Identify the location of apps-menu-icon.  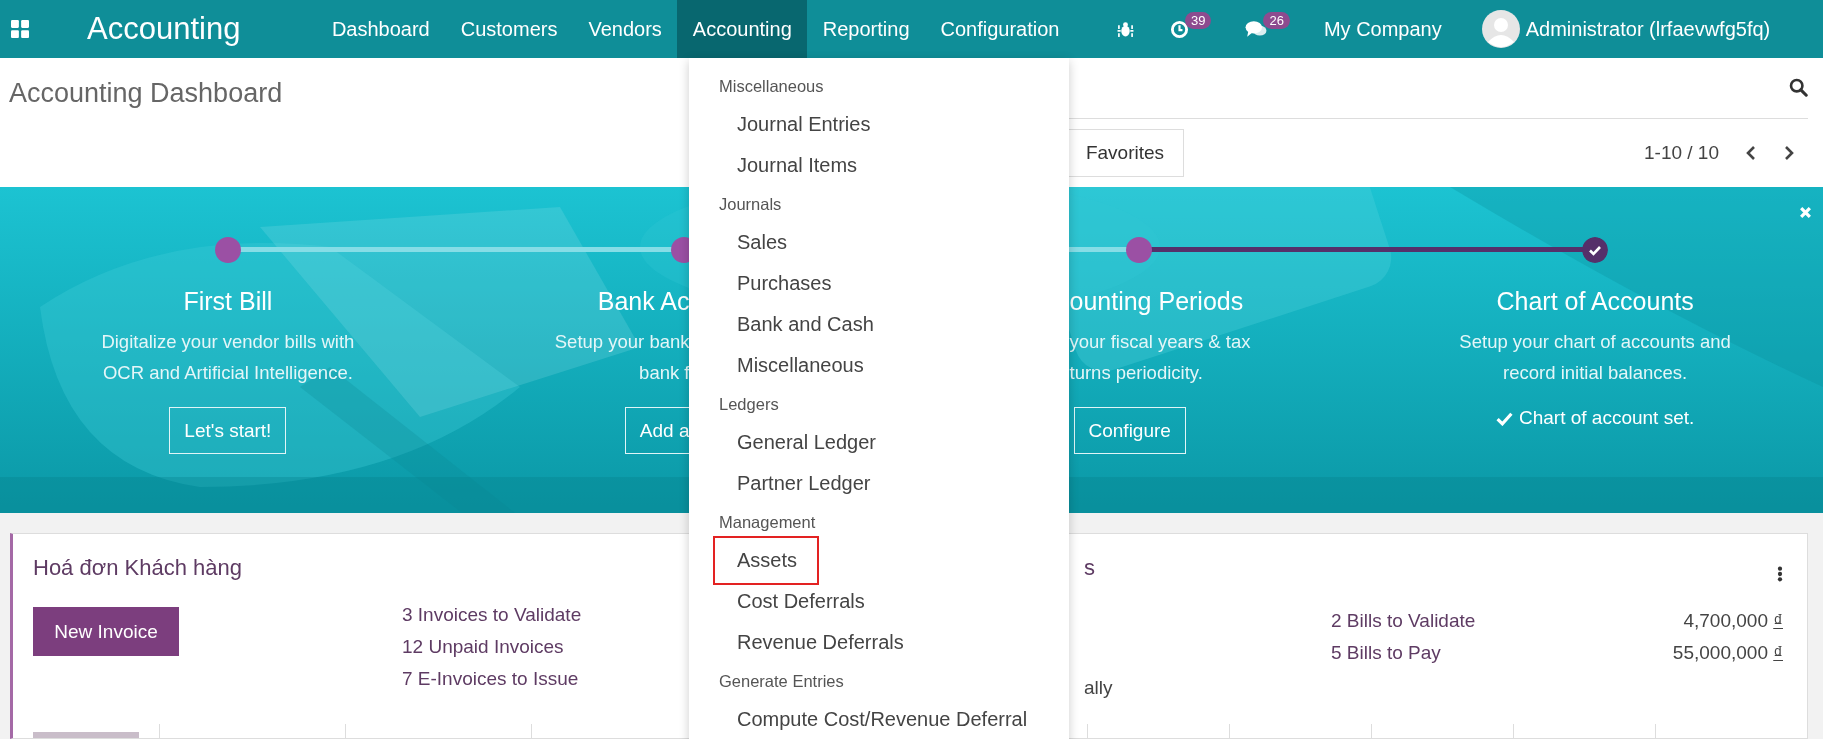
(20, 29).